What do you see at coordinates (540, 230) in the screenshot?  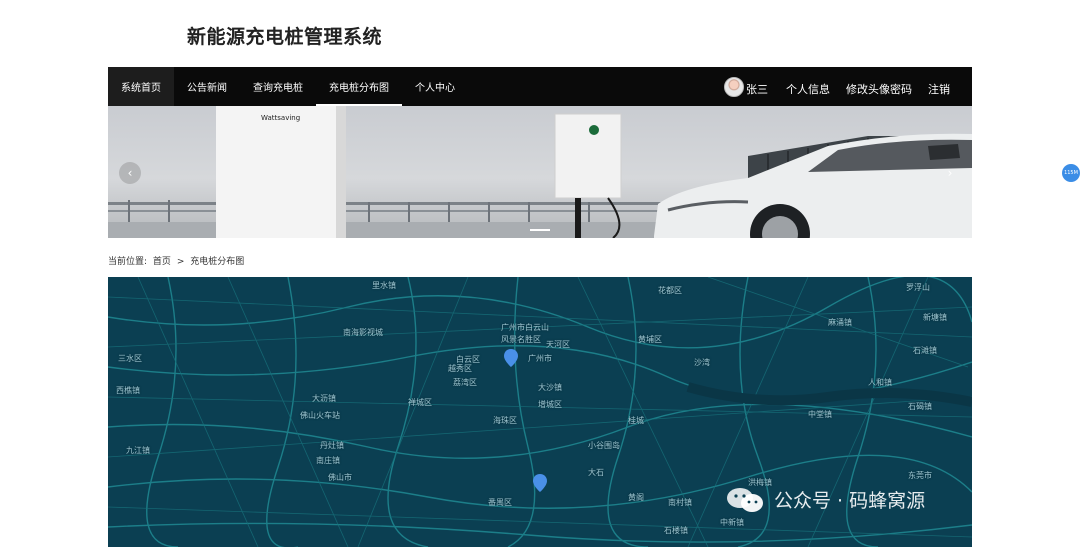 I see `carousel-indicator` at bounding box center [540, 230].